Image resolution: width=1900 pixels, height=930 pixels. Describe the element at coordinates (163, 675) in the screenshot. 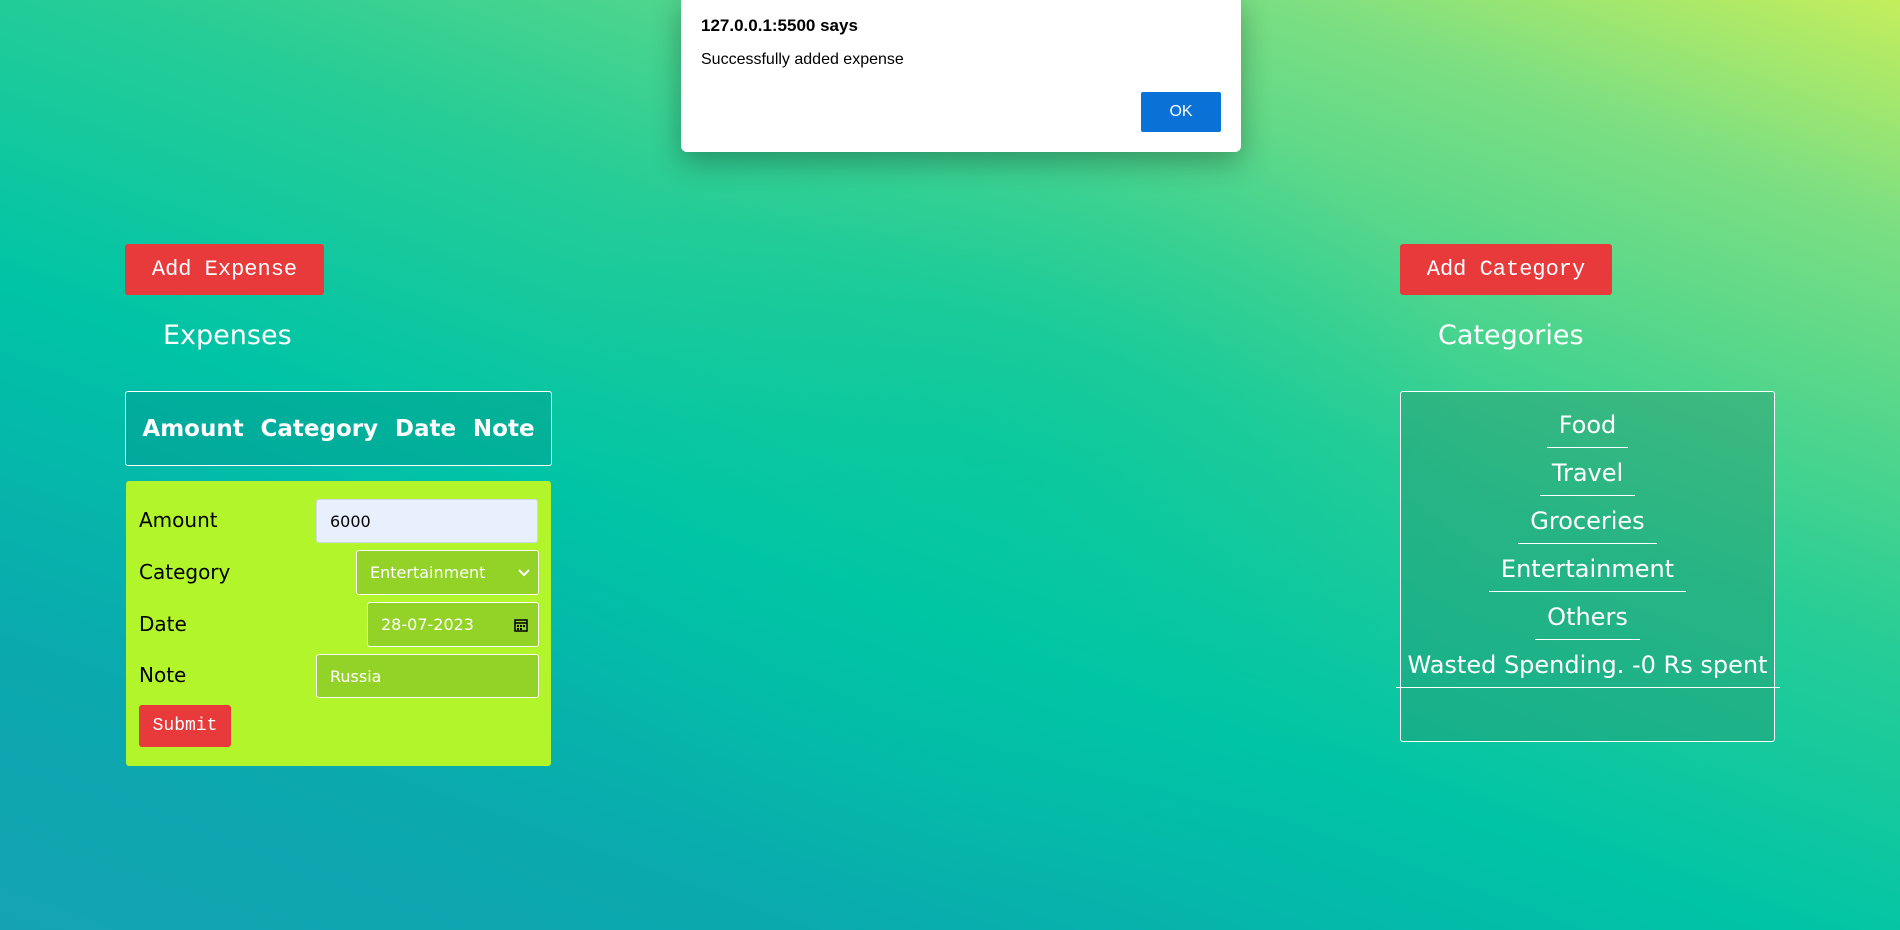

I see `note-label: Note` at that location.